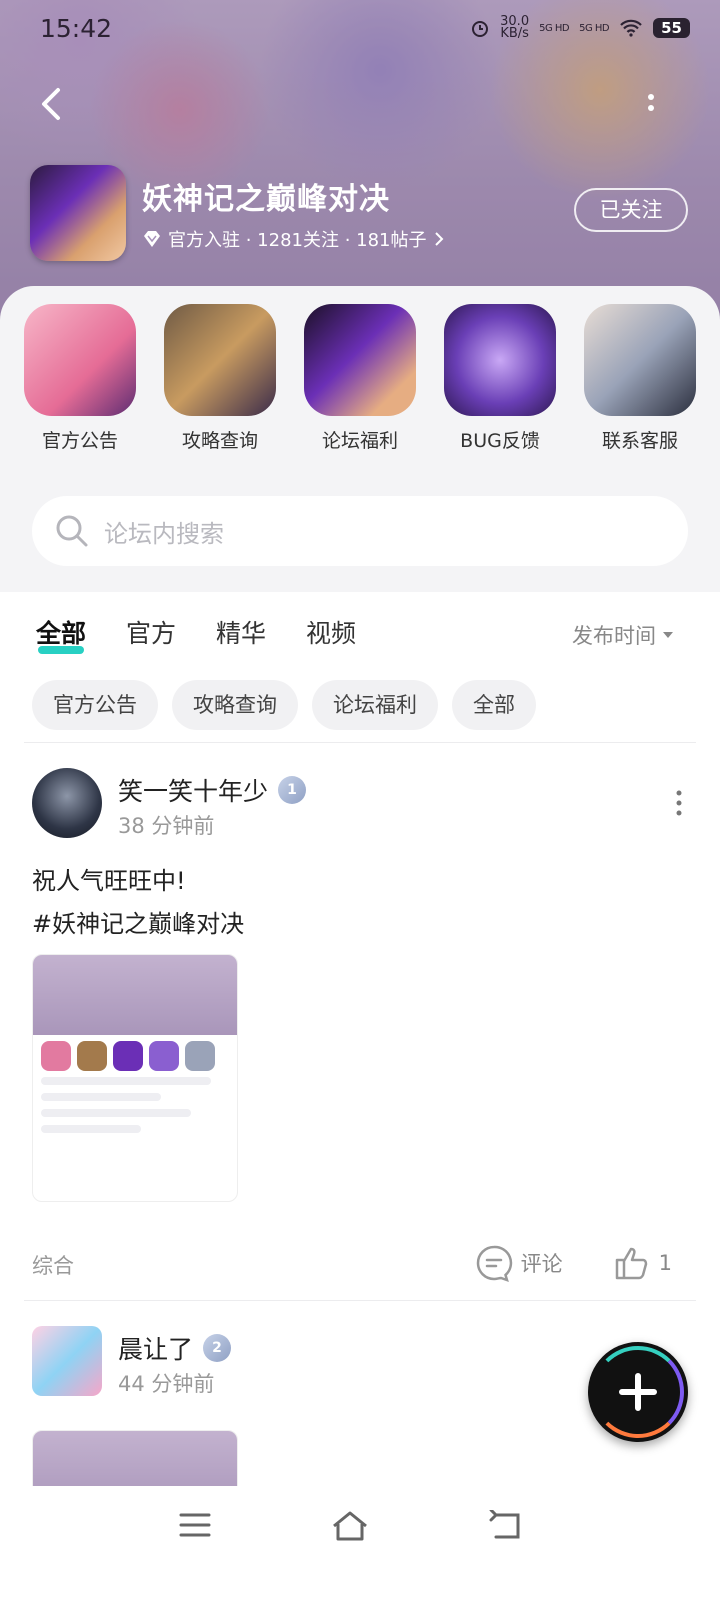  What do you see at coordinates (494, 1263) in the screenshot?
I see `comment-icon` at bounding box center [494, 1263].